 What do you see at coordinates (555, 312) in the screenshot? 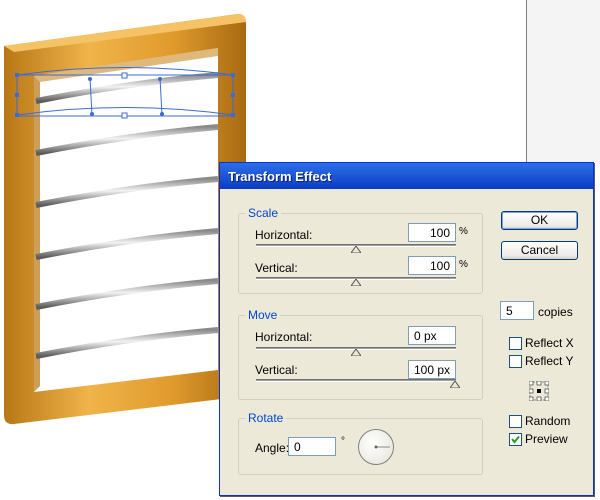
I see `copies-label: copies` at bounding box center [555, 312].